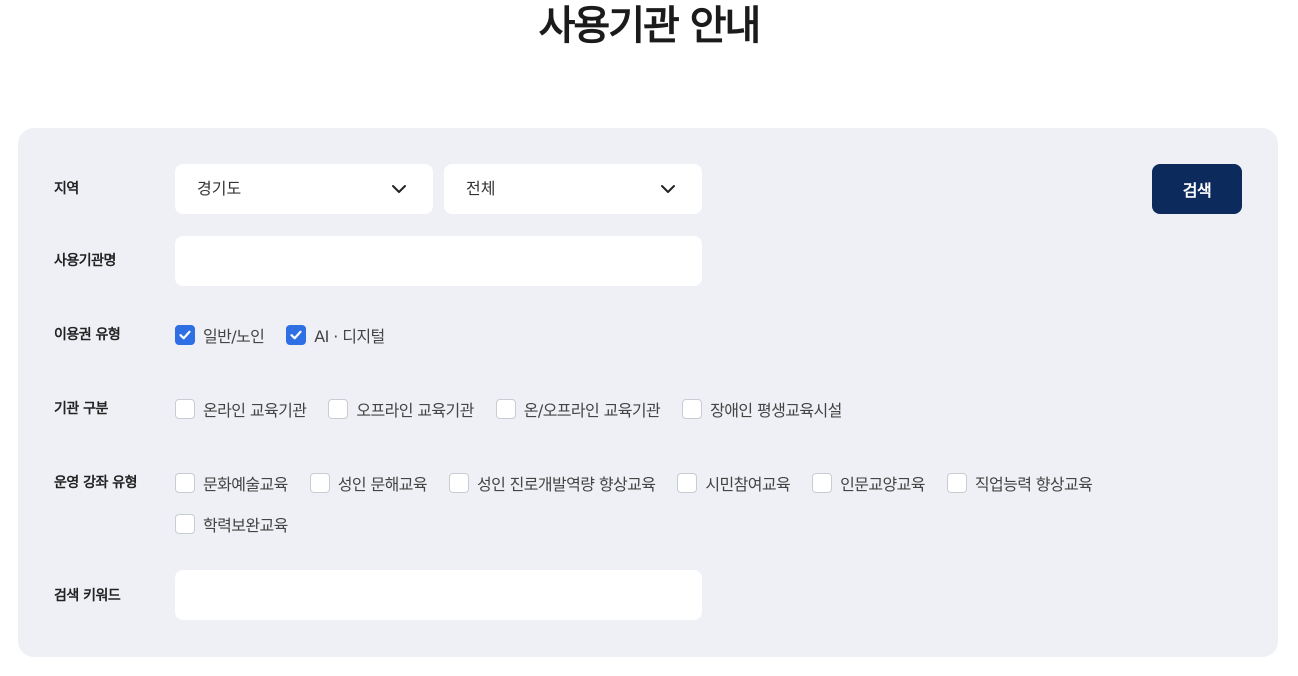  I want to click on checkbox-label: 직업능력 향상교육, so click(1033, 484).